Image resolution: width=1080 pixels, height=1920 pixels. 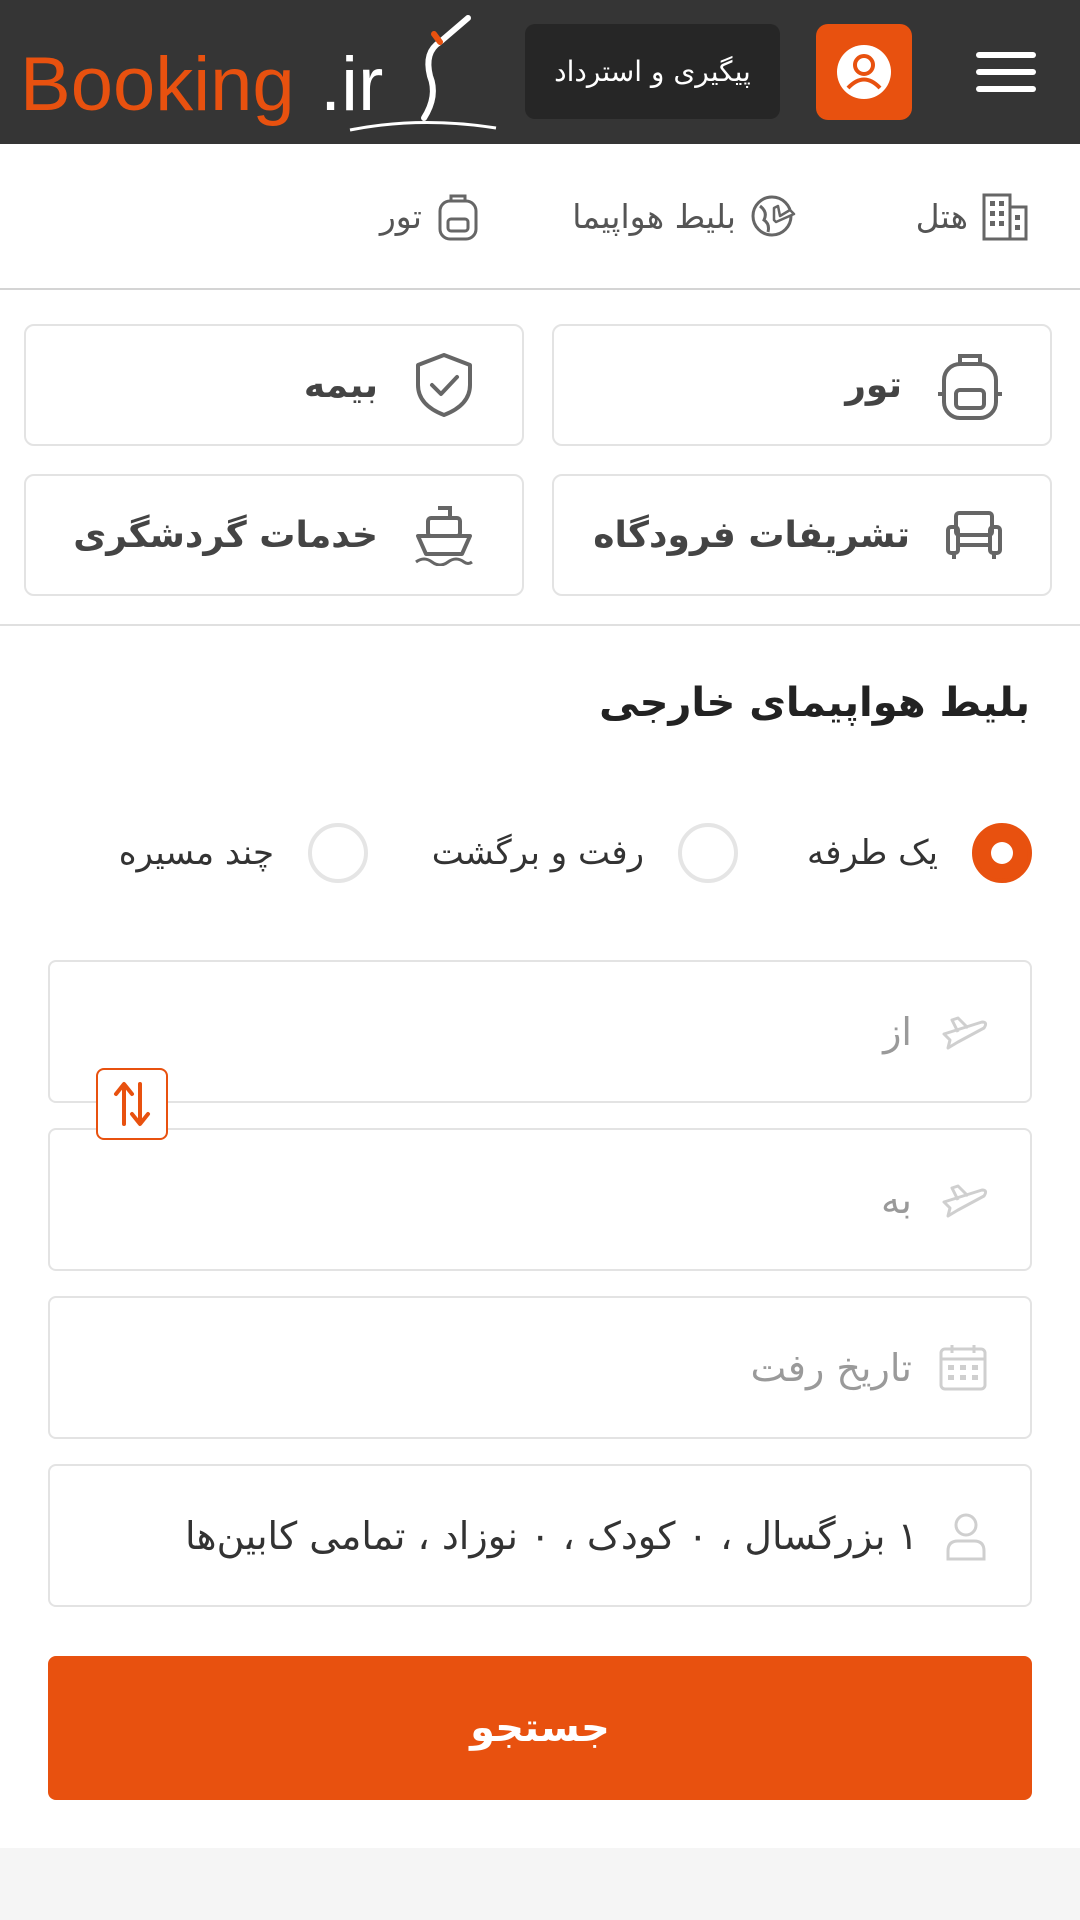 I want to click on trip-type-multi-city: چند مسیره, so click(x=243, y=853).